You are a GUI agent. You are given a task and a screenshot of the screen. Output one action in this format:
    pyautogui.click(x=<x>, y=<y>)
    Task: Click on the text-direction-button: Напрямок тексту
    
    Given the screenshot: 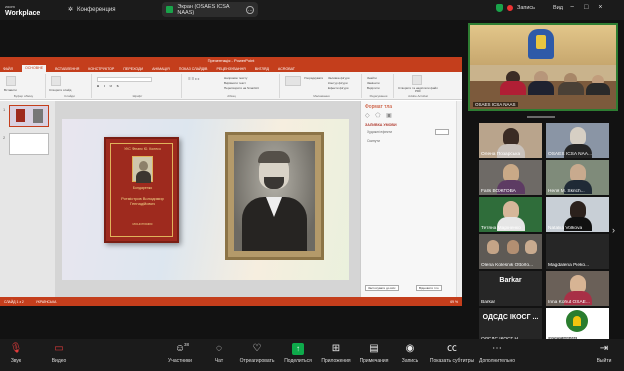 What is the action you would take?
    pyautogui.click(x=235, y=78)
    